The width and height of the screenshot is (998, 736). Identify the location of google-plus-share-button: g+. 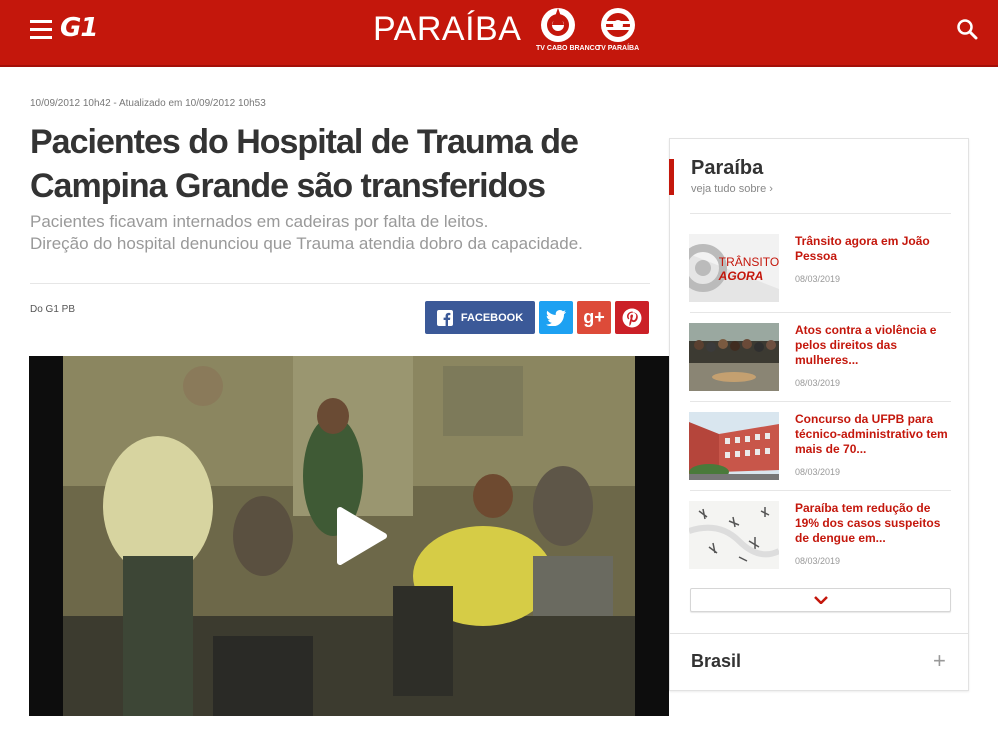
(594, 317).